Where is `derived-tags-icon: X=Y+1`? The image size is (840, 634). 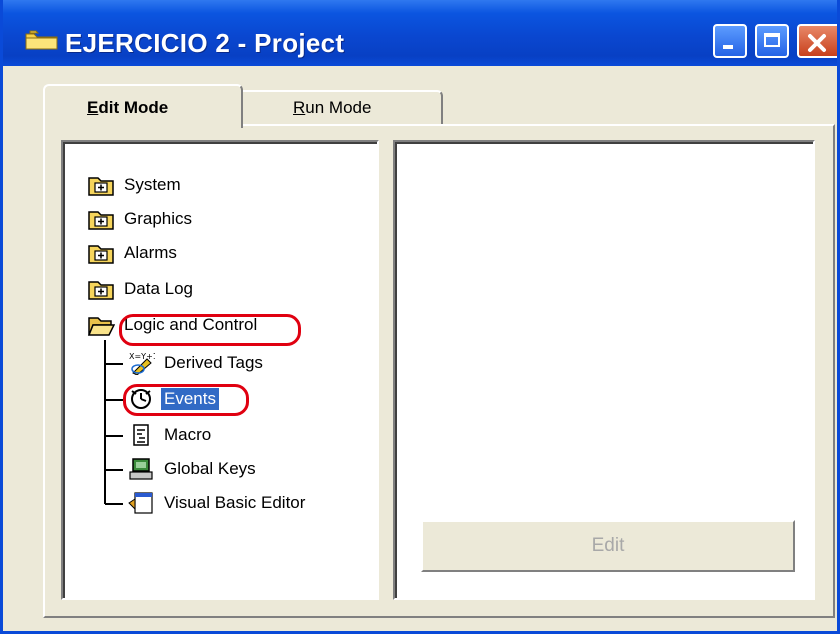
derived-tags-icon: X=Y+1 is located at coordinates (142, 363).